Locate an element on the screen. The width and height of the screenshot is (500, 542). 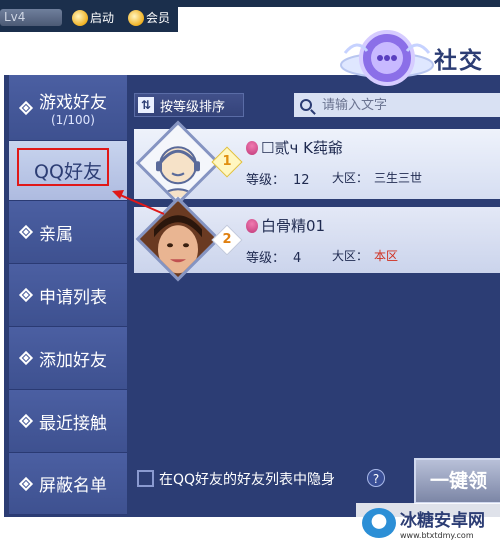
sidebar-item-blocklist: 屏蔽名单 is located at coordinates (68, 484).